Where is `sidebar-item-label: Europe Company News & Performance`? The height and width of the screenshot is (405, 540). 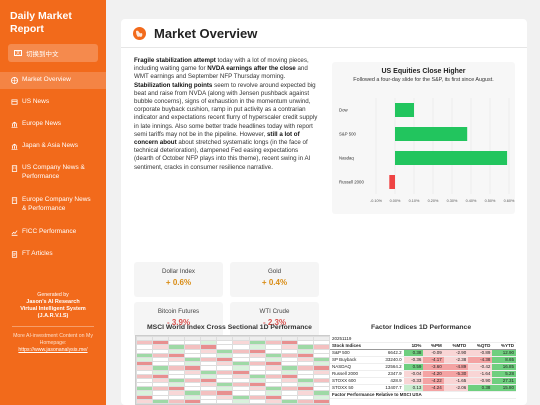
sidebar-item-label: Europe Company News & Performance is located at coordinates (56, 204).